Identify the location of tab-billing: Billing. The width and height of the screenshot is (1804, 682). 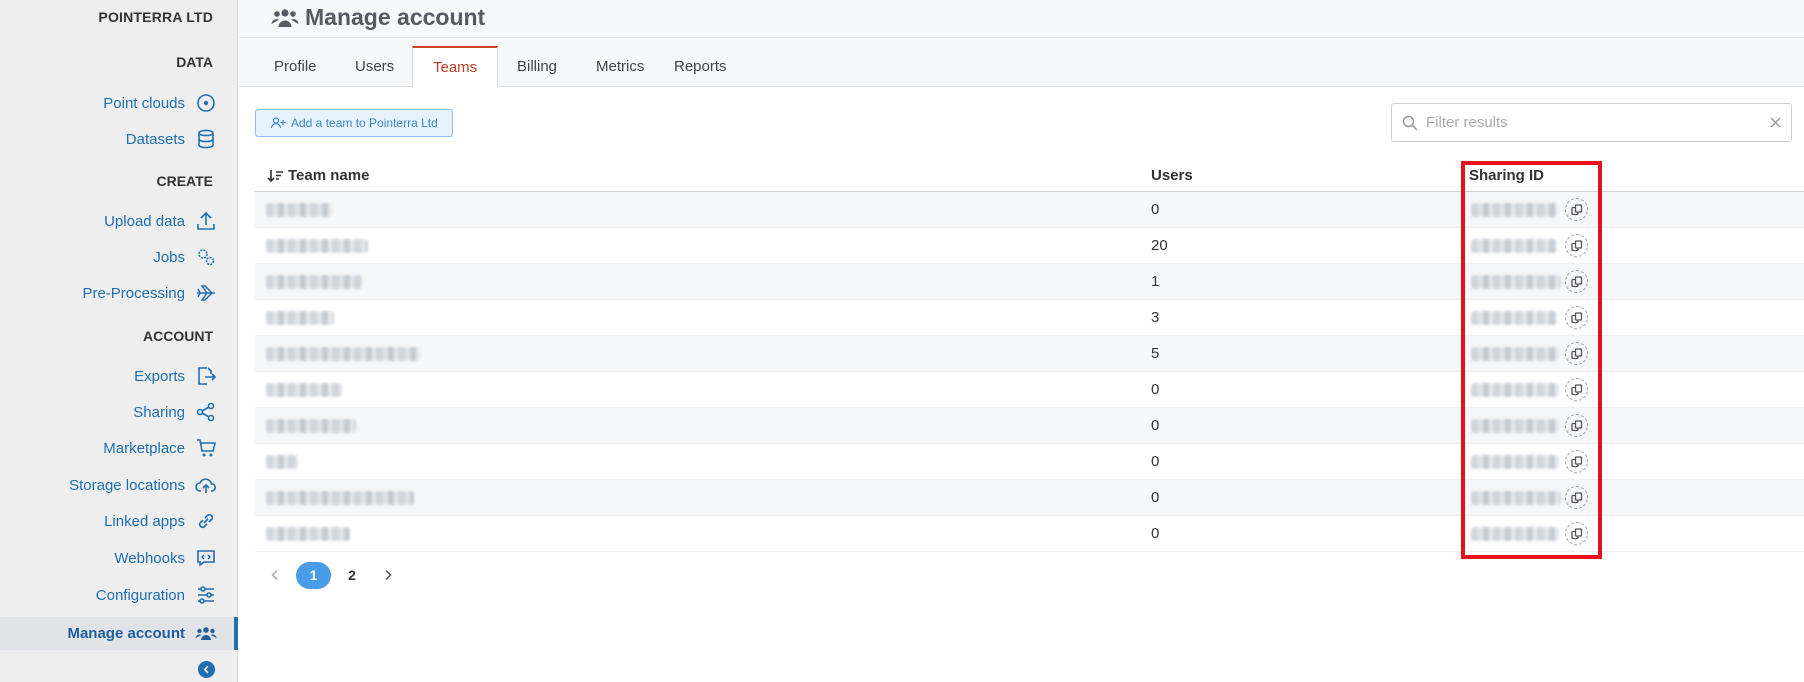
(537, 66).